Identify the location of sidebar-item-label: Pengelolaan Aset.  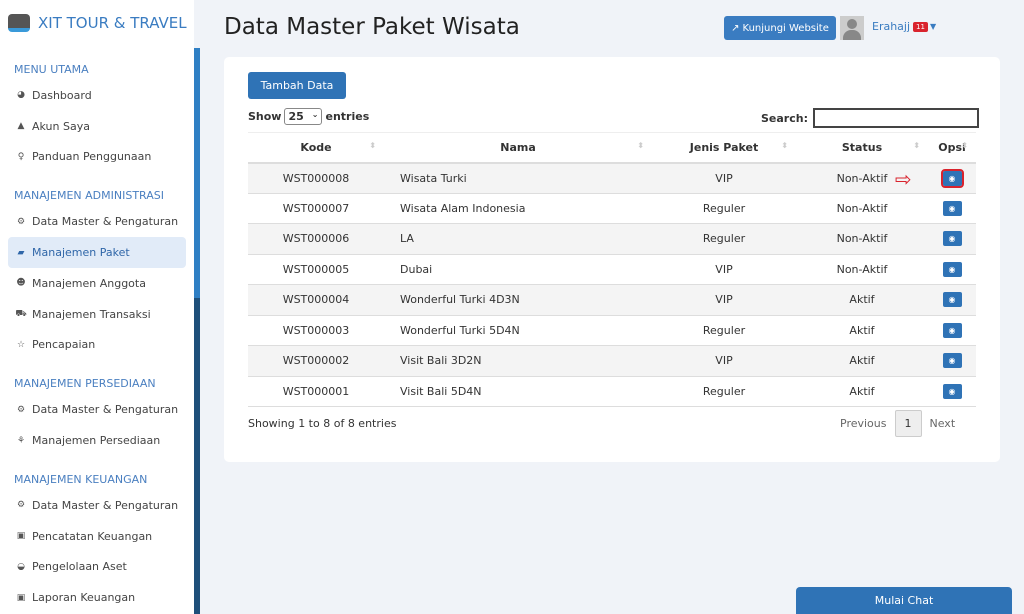
(79, 567).